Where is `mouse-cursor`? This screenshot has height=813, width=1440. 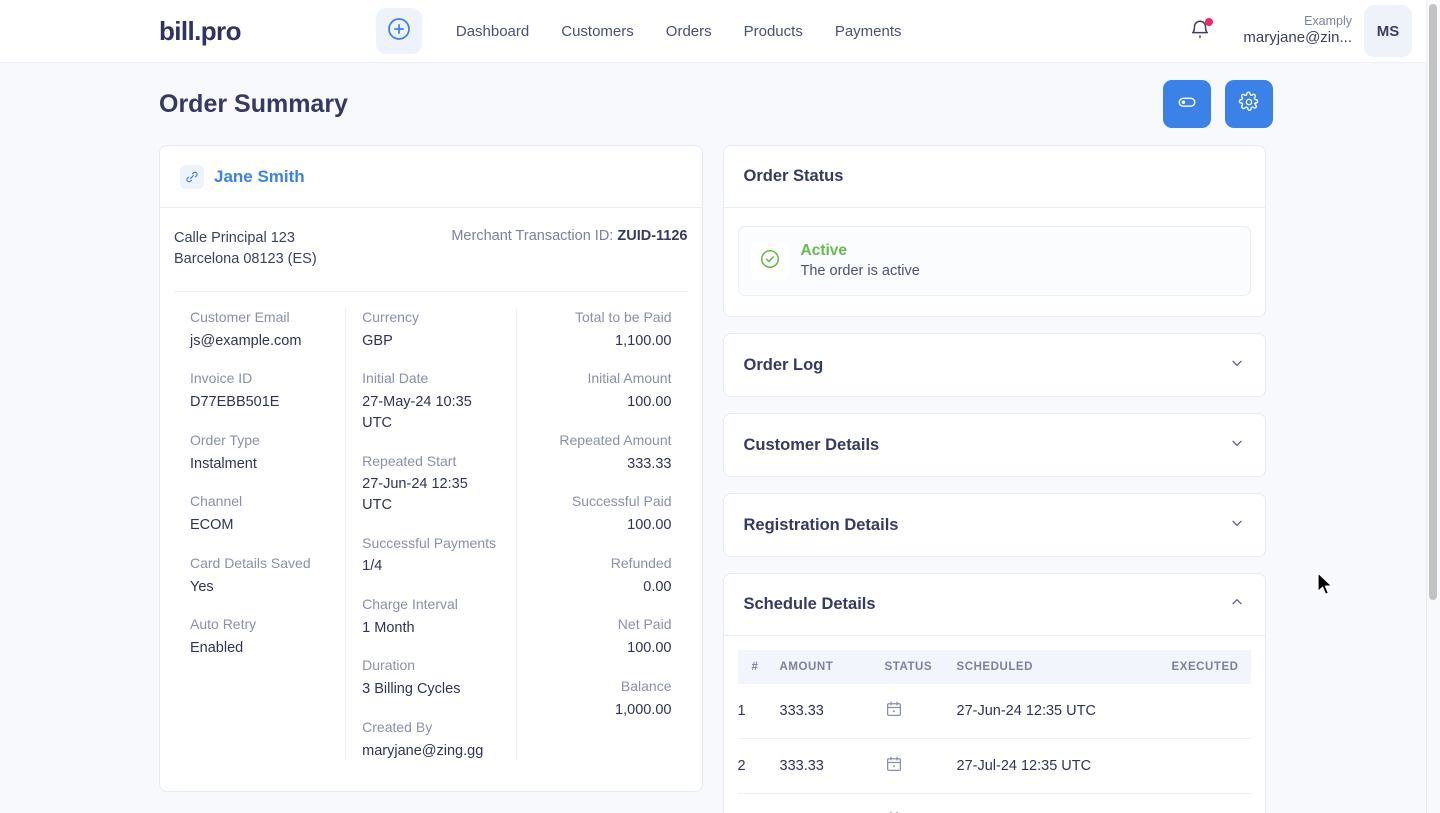
mouse-cursor is located at coordinates (1325, 587).